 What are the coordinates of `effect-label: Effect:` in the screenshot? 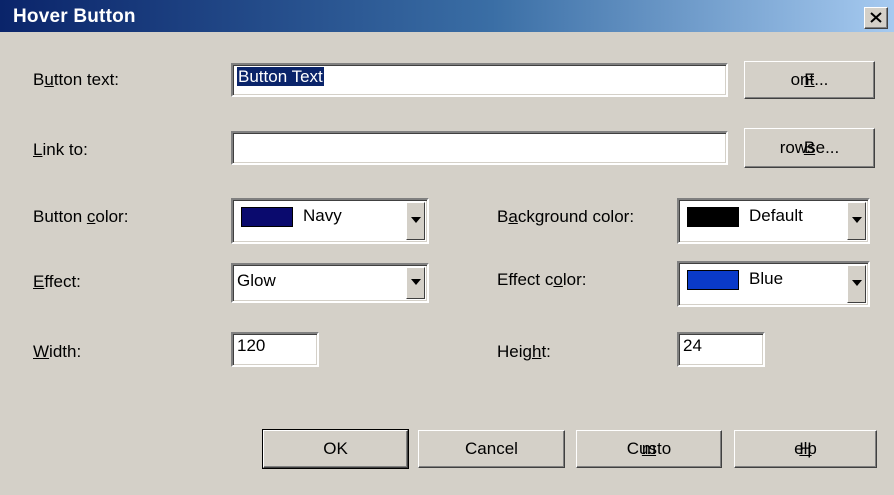 It's located at (57, 281).